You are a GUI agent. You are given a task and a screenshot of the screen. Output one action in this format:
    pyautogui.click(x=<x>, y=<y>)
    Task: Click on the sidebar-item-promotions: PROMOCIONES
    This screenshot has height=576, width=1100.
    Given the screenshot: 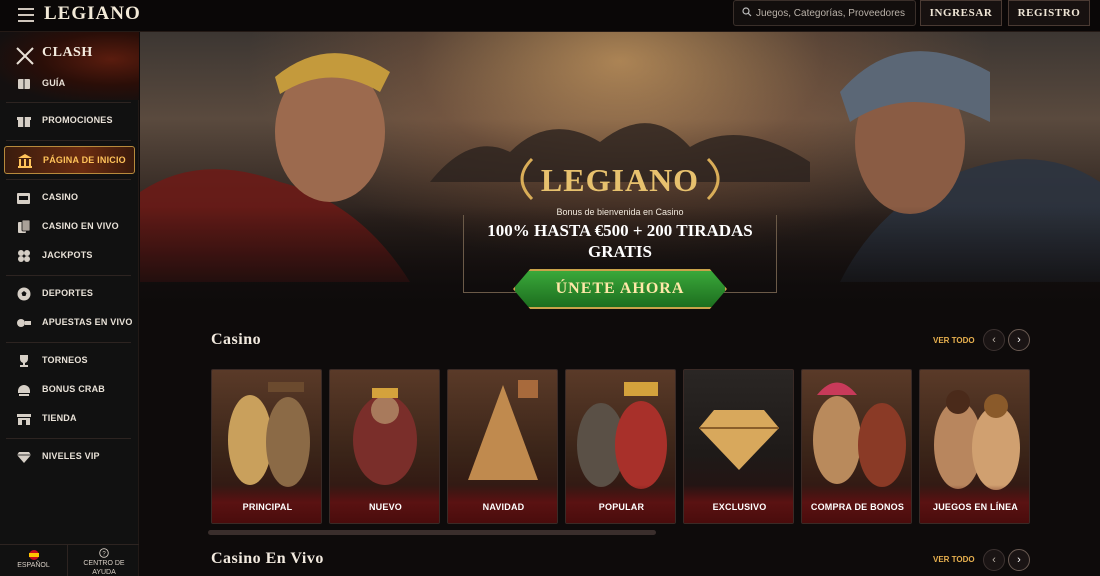 What is the action you would take?
    pyautogui.click(x=69, y=121)
    